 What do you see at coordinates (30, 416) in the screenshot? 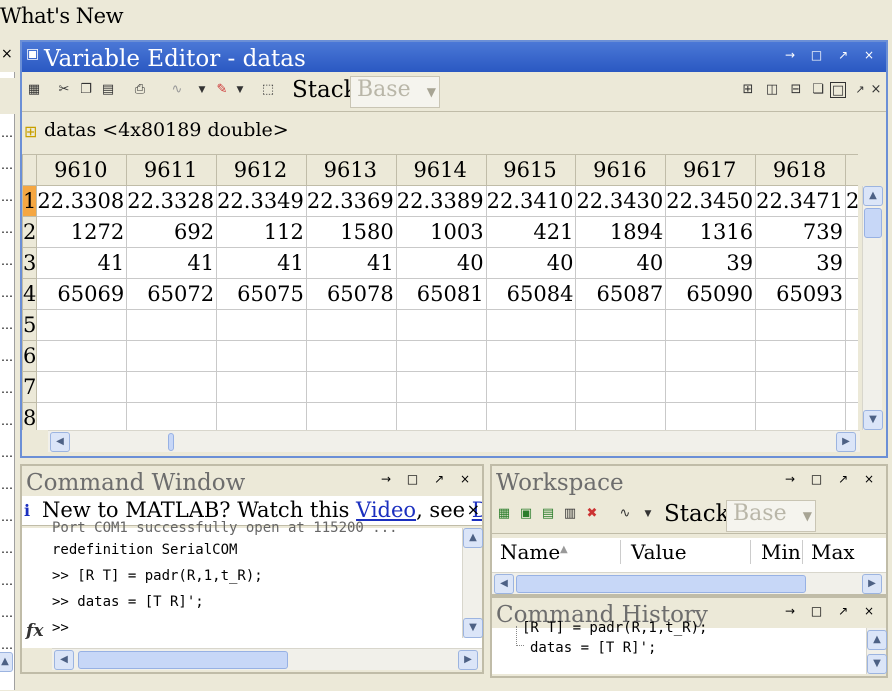
I see `row-header: 8` at bounding box center [30, 416].